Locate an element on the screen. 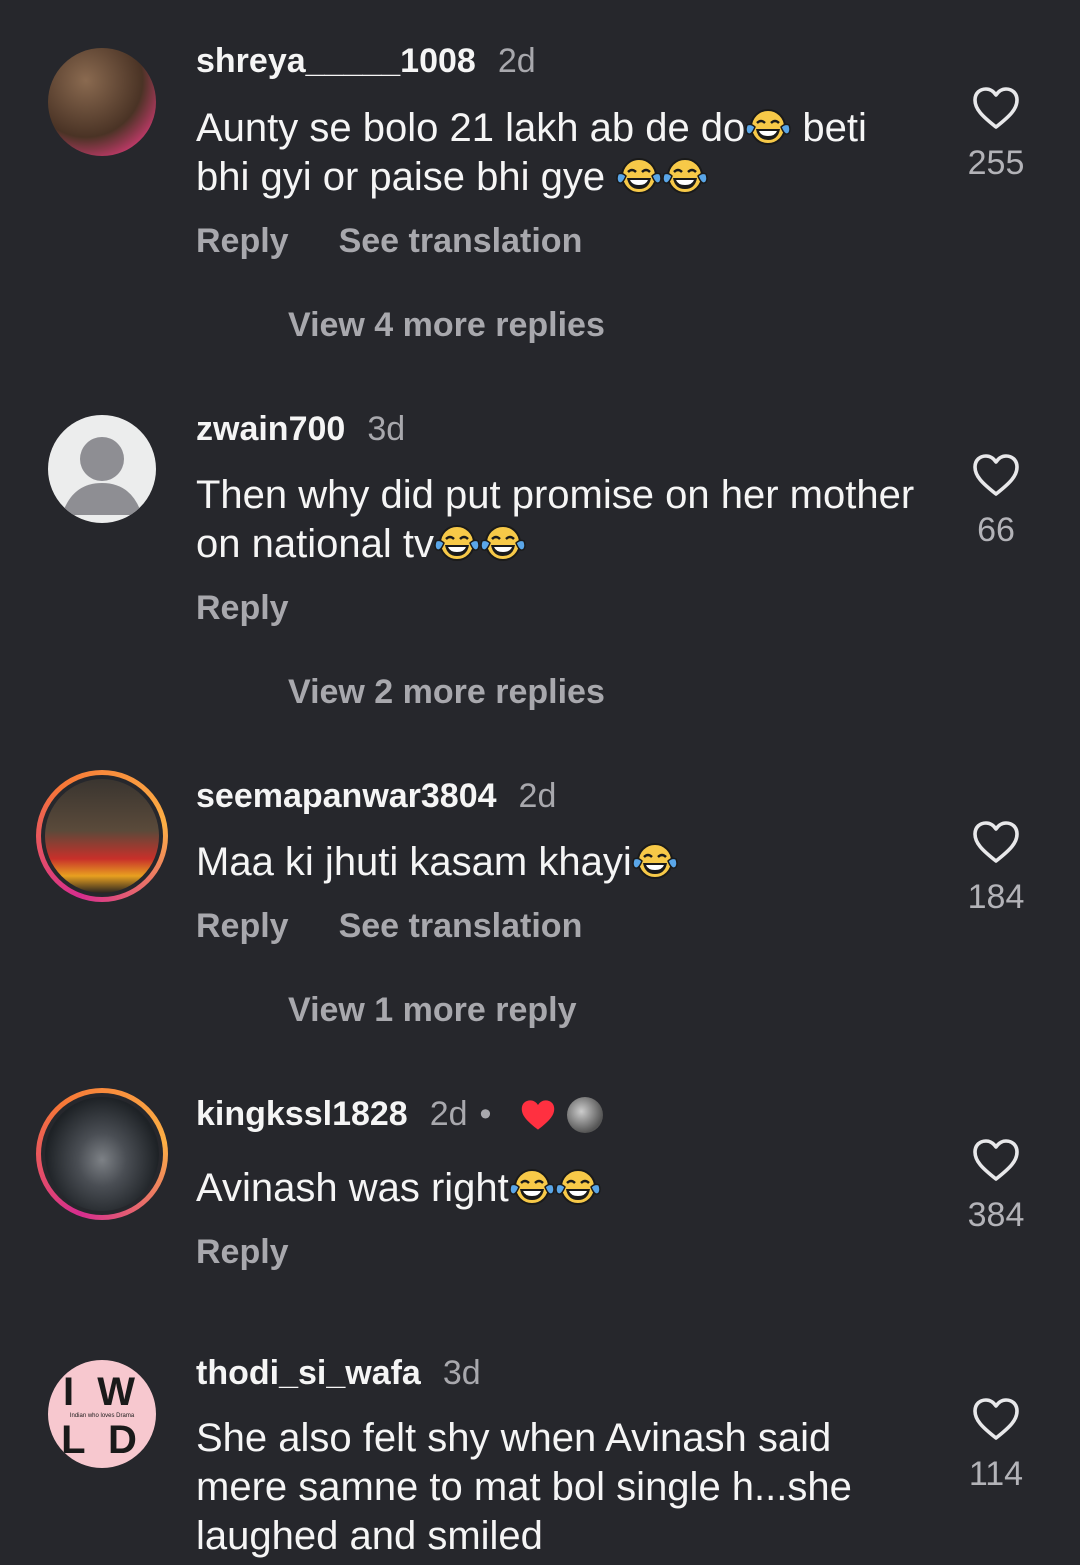 This screenshot has height=1565, width=1080. like-count: 384 is located at coordinates (996, 1215).